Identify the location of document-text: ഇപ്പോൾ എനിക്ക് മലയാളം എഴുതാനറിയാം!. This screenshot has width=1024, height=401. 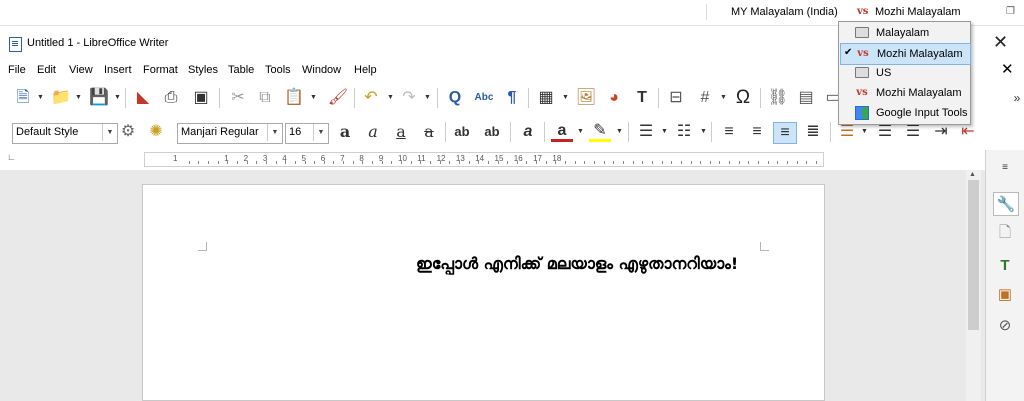
(577, 264).